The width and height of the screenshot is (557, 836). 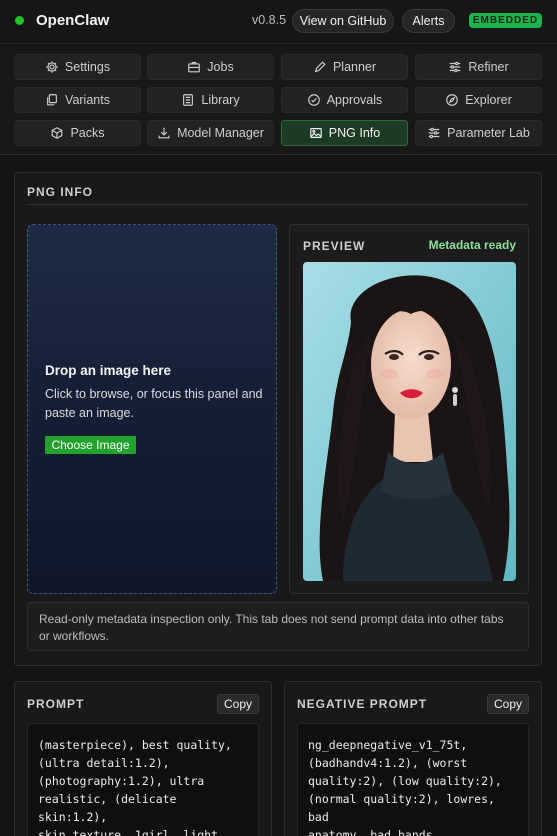 What do you see at coordinates (188, 100) in the screenshot?
I see `book-icon` at bounding box center [188, 100].